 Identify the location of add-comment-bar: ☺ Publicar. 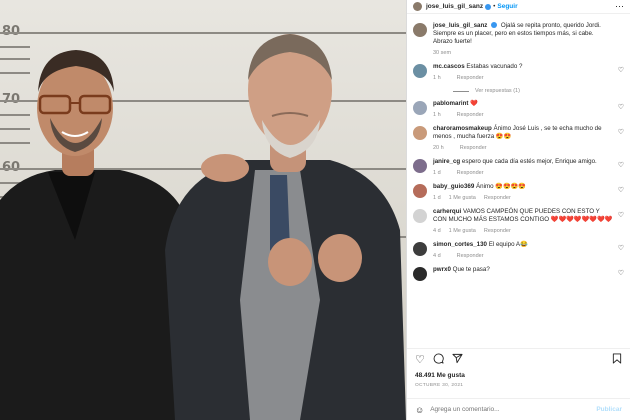
(518, 409).